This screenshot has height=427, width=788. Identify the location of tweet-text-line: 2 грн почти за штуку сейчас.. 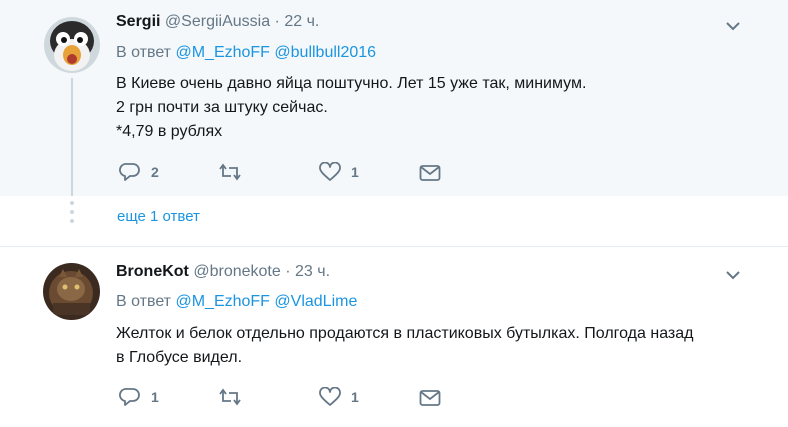
(222, 107).